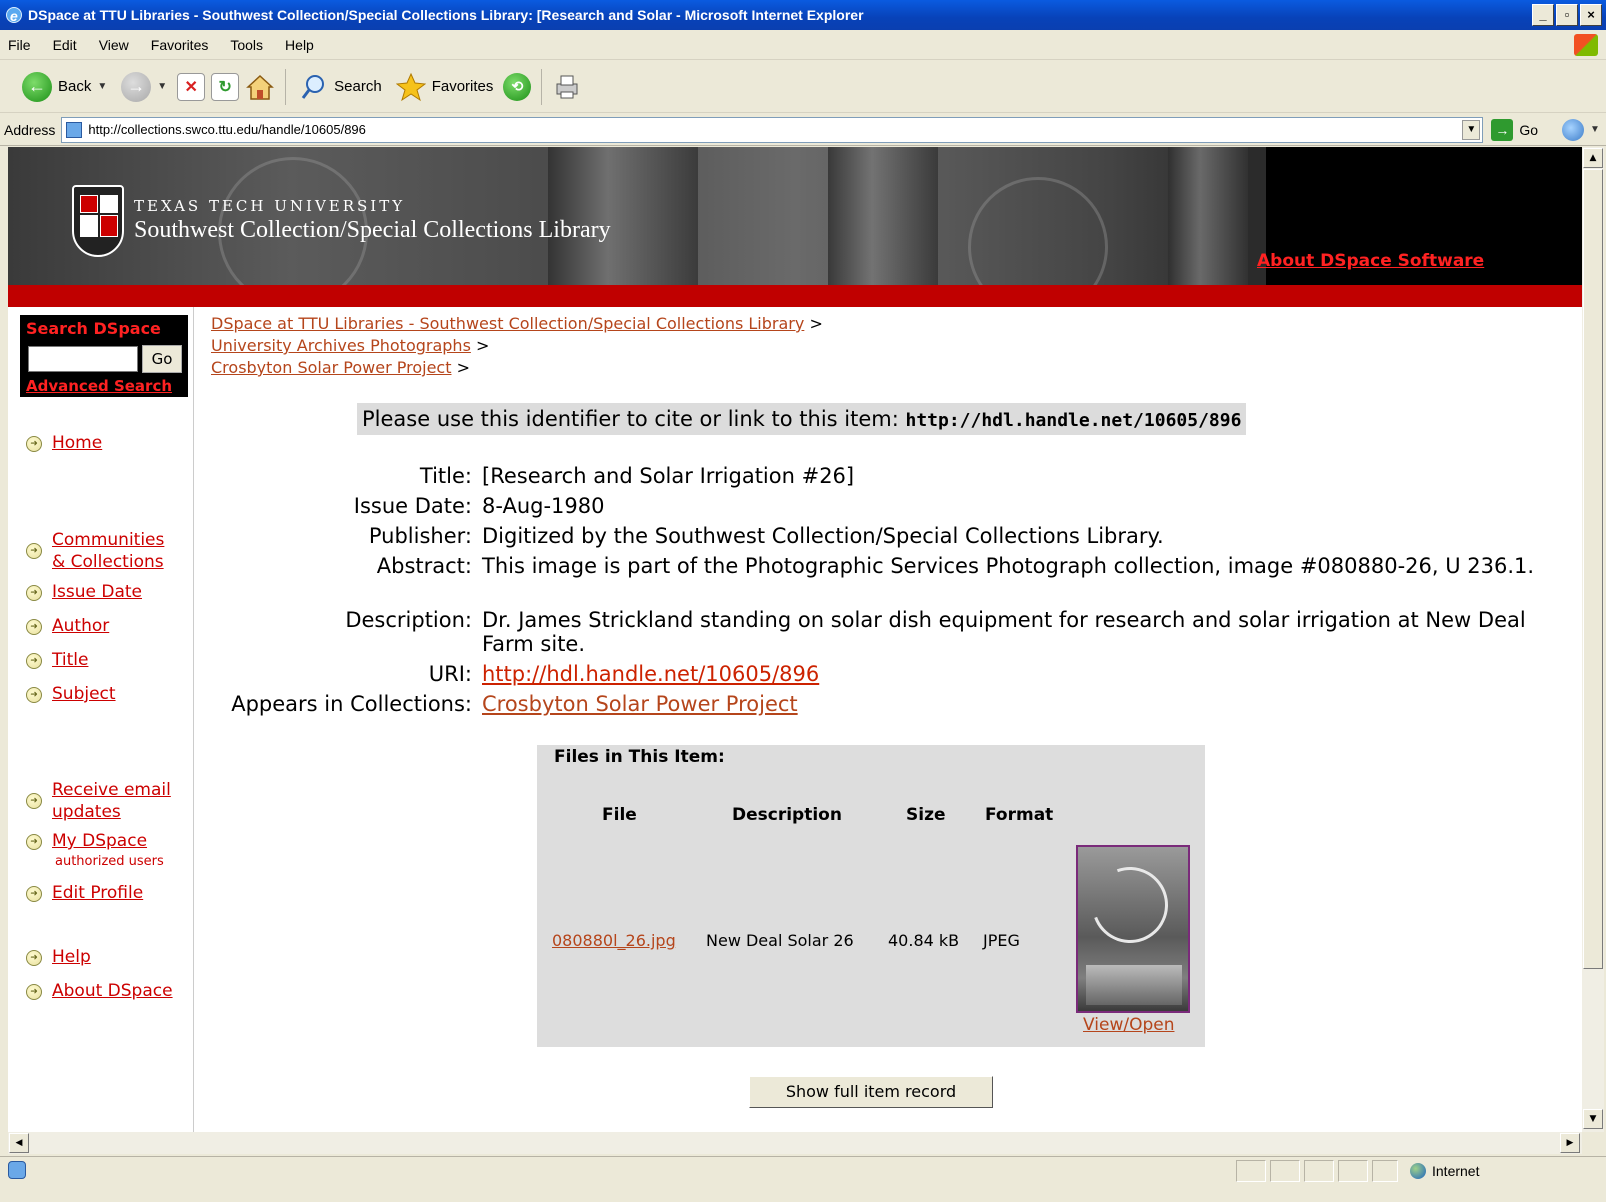 This screenshot has width=1606, height=1202. What do you see at coordinates (1567, 15) in the screenshot?
I see `maximize-button: ▫` at bounding box center [1567, 15].